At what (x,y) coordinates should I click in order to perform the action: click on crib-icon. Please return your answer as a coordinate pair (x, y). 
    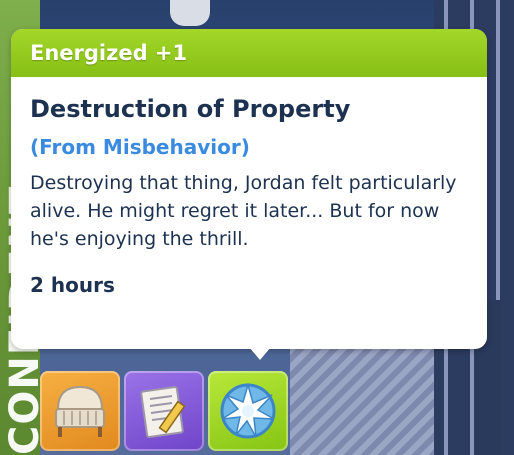
    Looking at the image, I should click on (80, 411).